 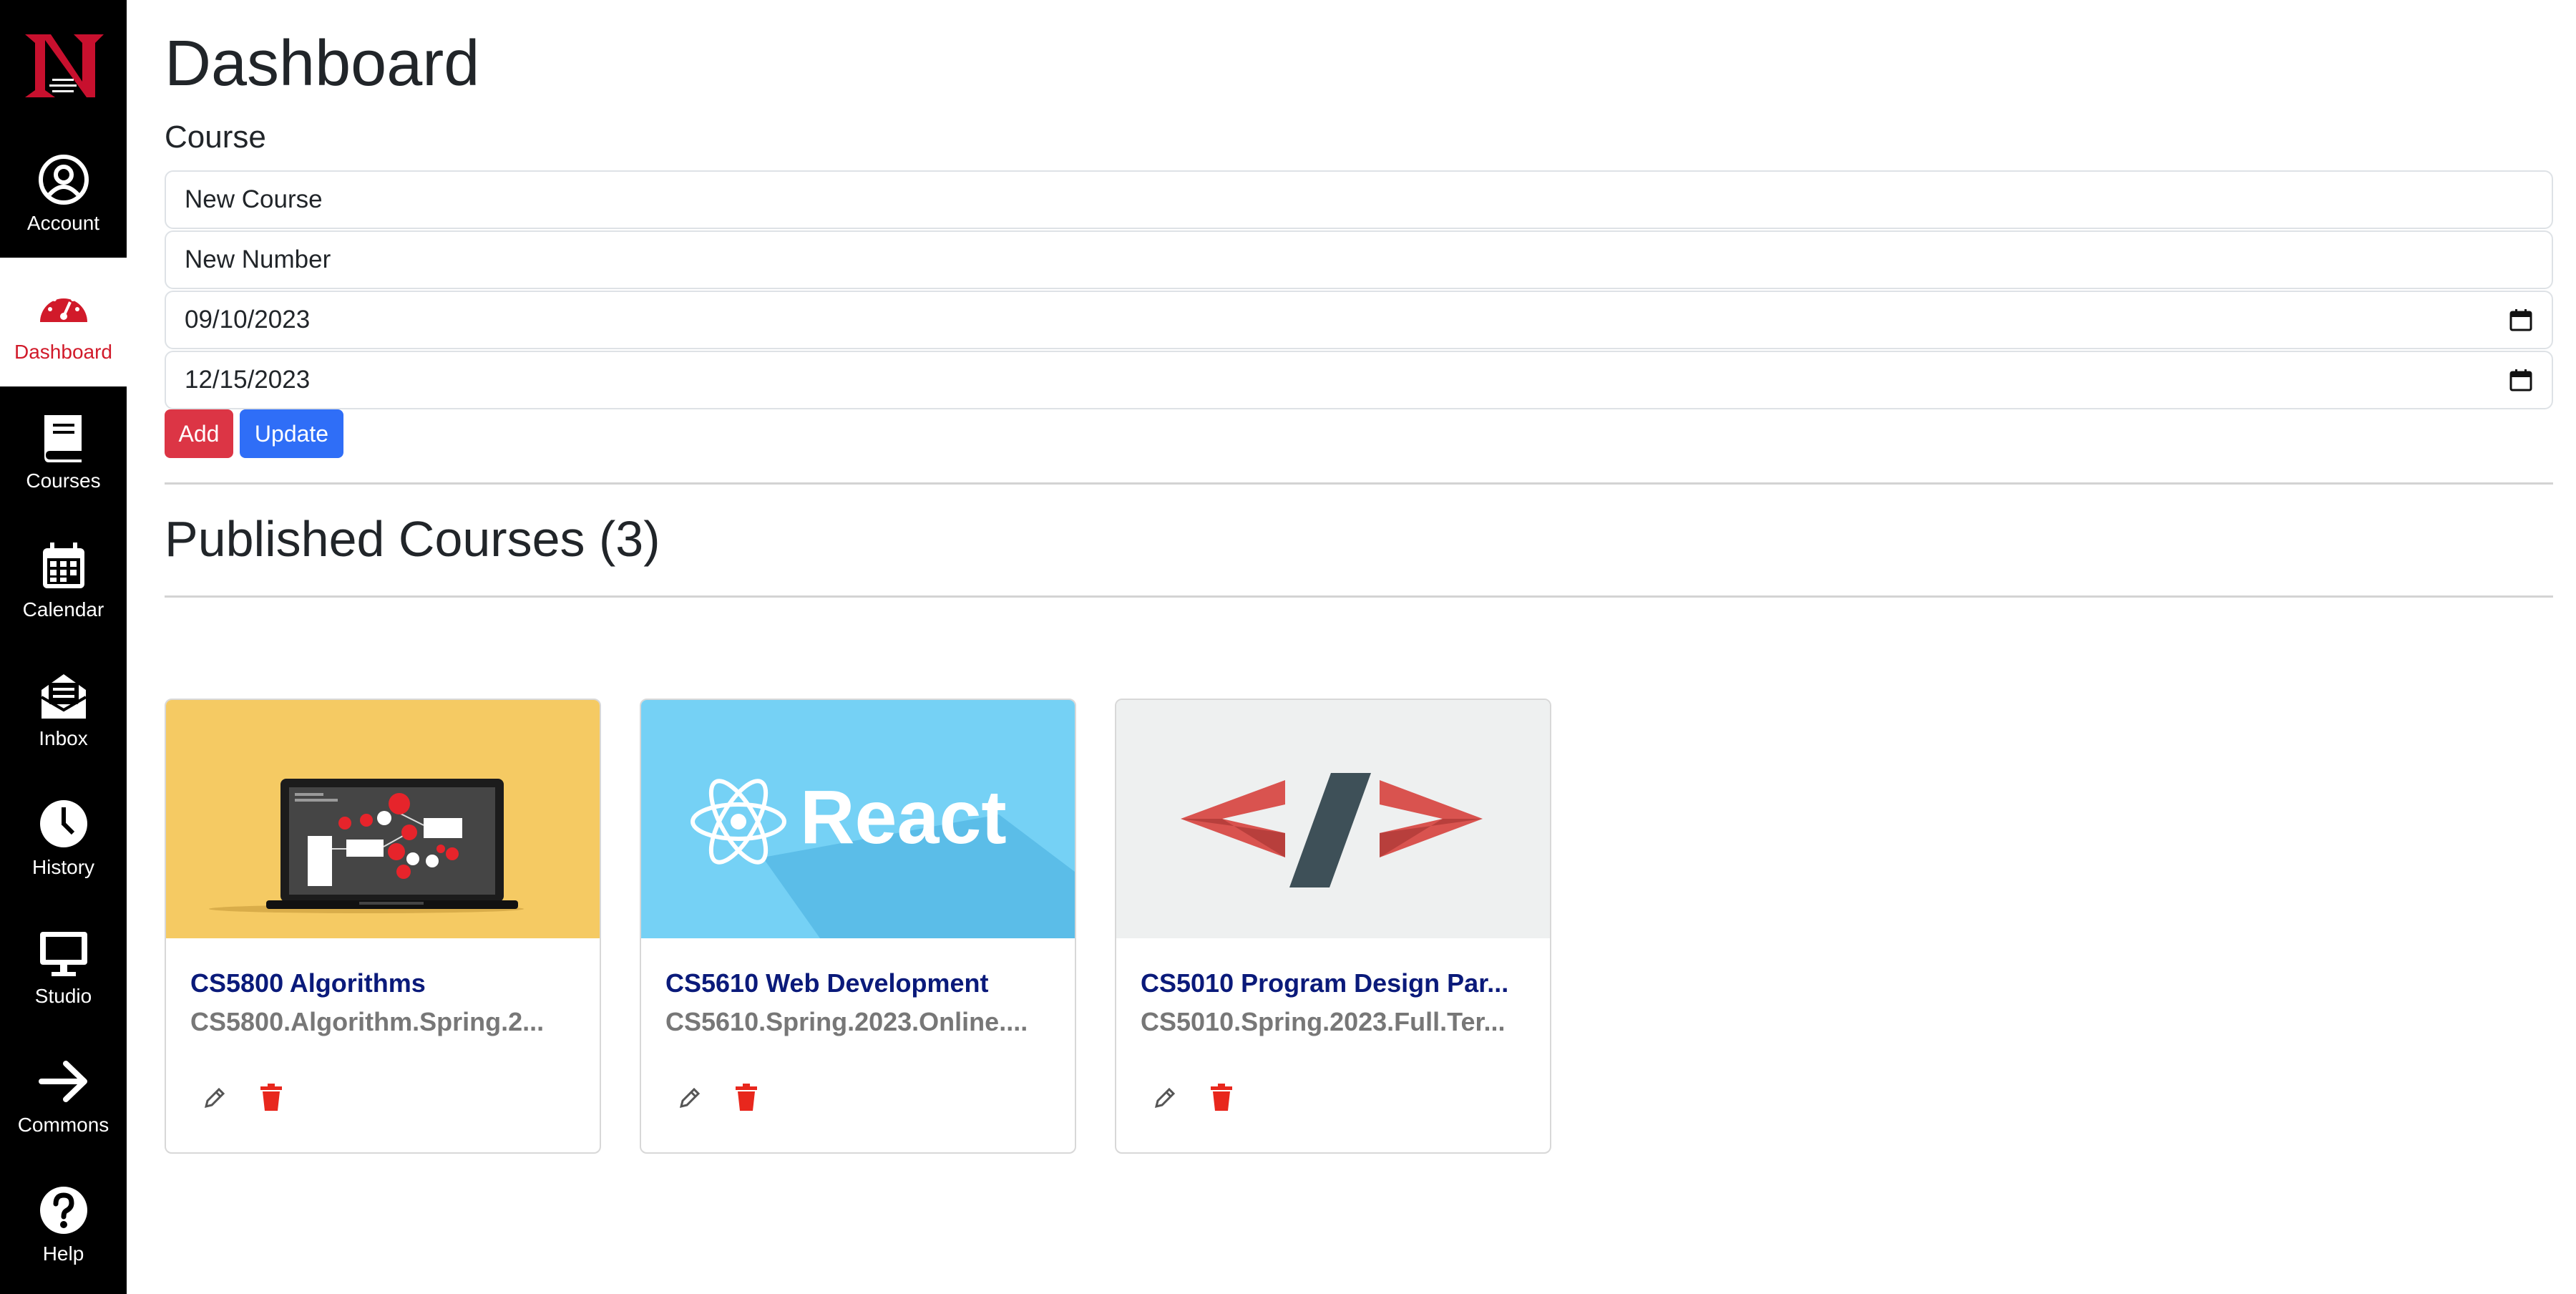 What do you see at coordinates (1359, 199) in the screenshot?
I see `course-name-input: New Course` at bounding box center [1359, 199].